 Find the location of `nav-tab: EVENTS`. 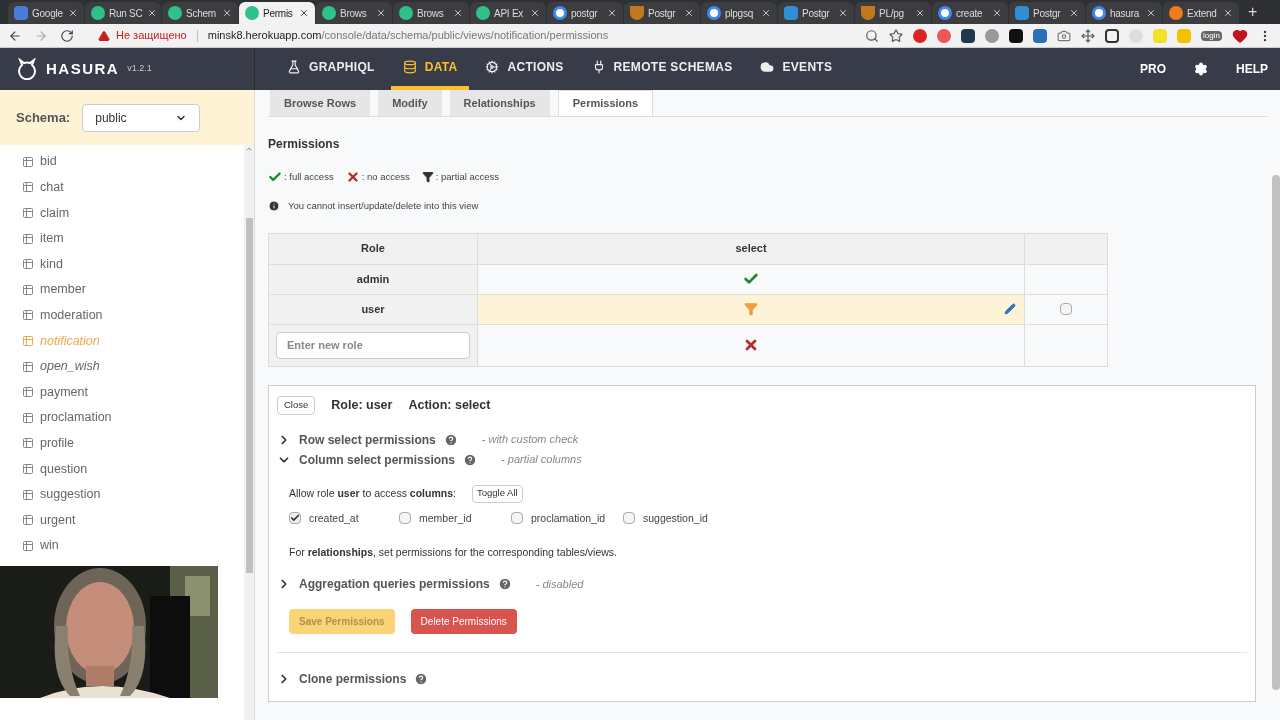

nav-tab: EVENTS is located at coordinates (796, 69).